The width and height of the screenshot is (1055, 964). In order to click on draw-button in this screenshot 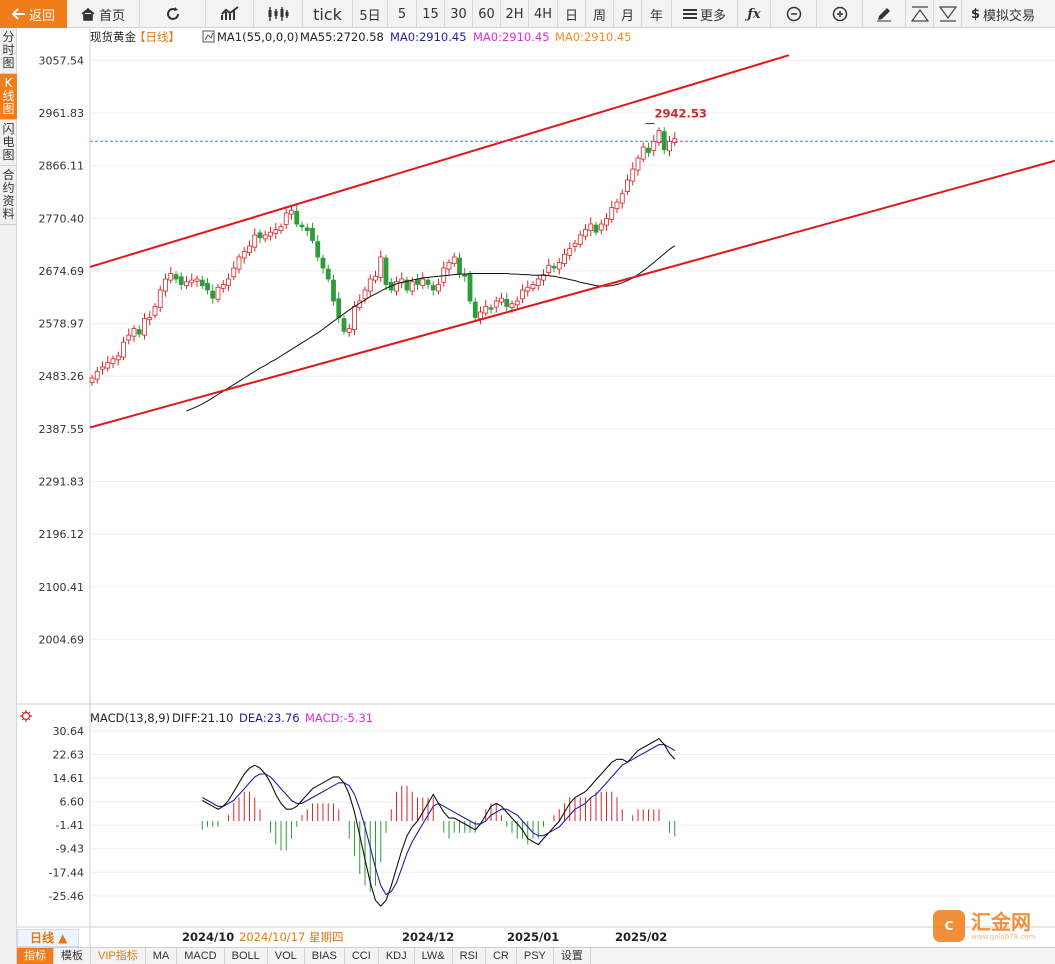, I will do `click(884, 14)`.